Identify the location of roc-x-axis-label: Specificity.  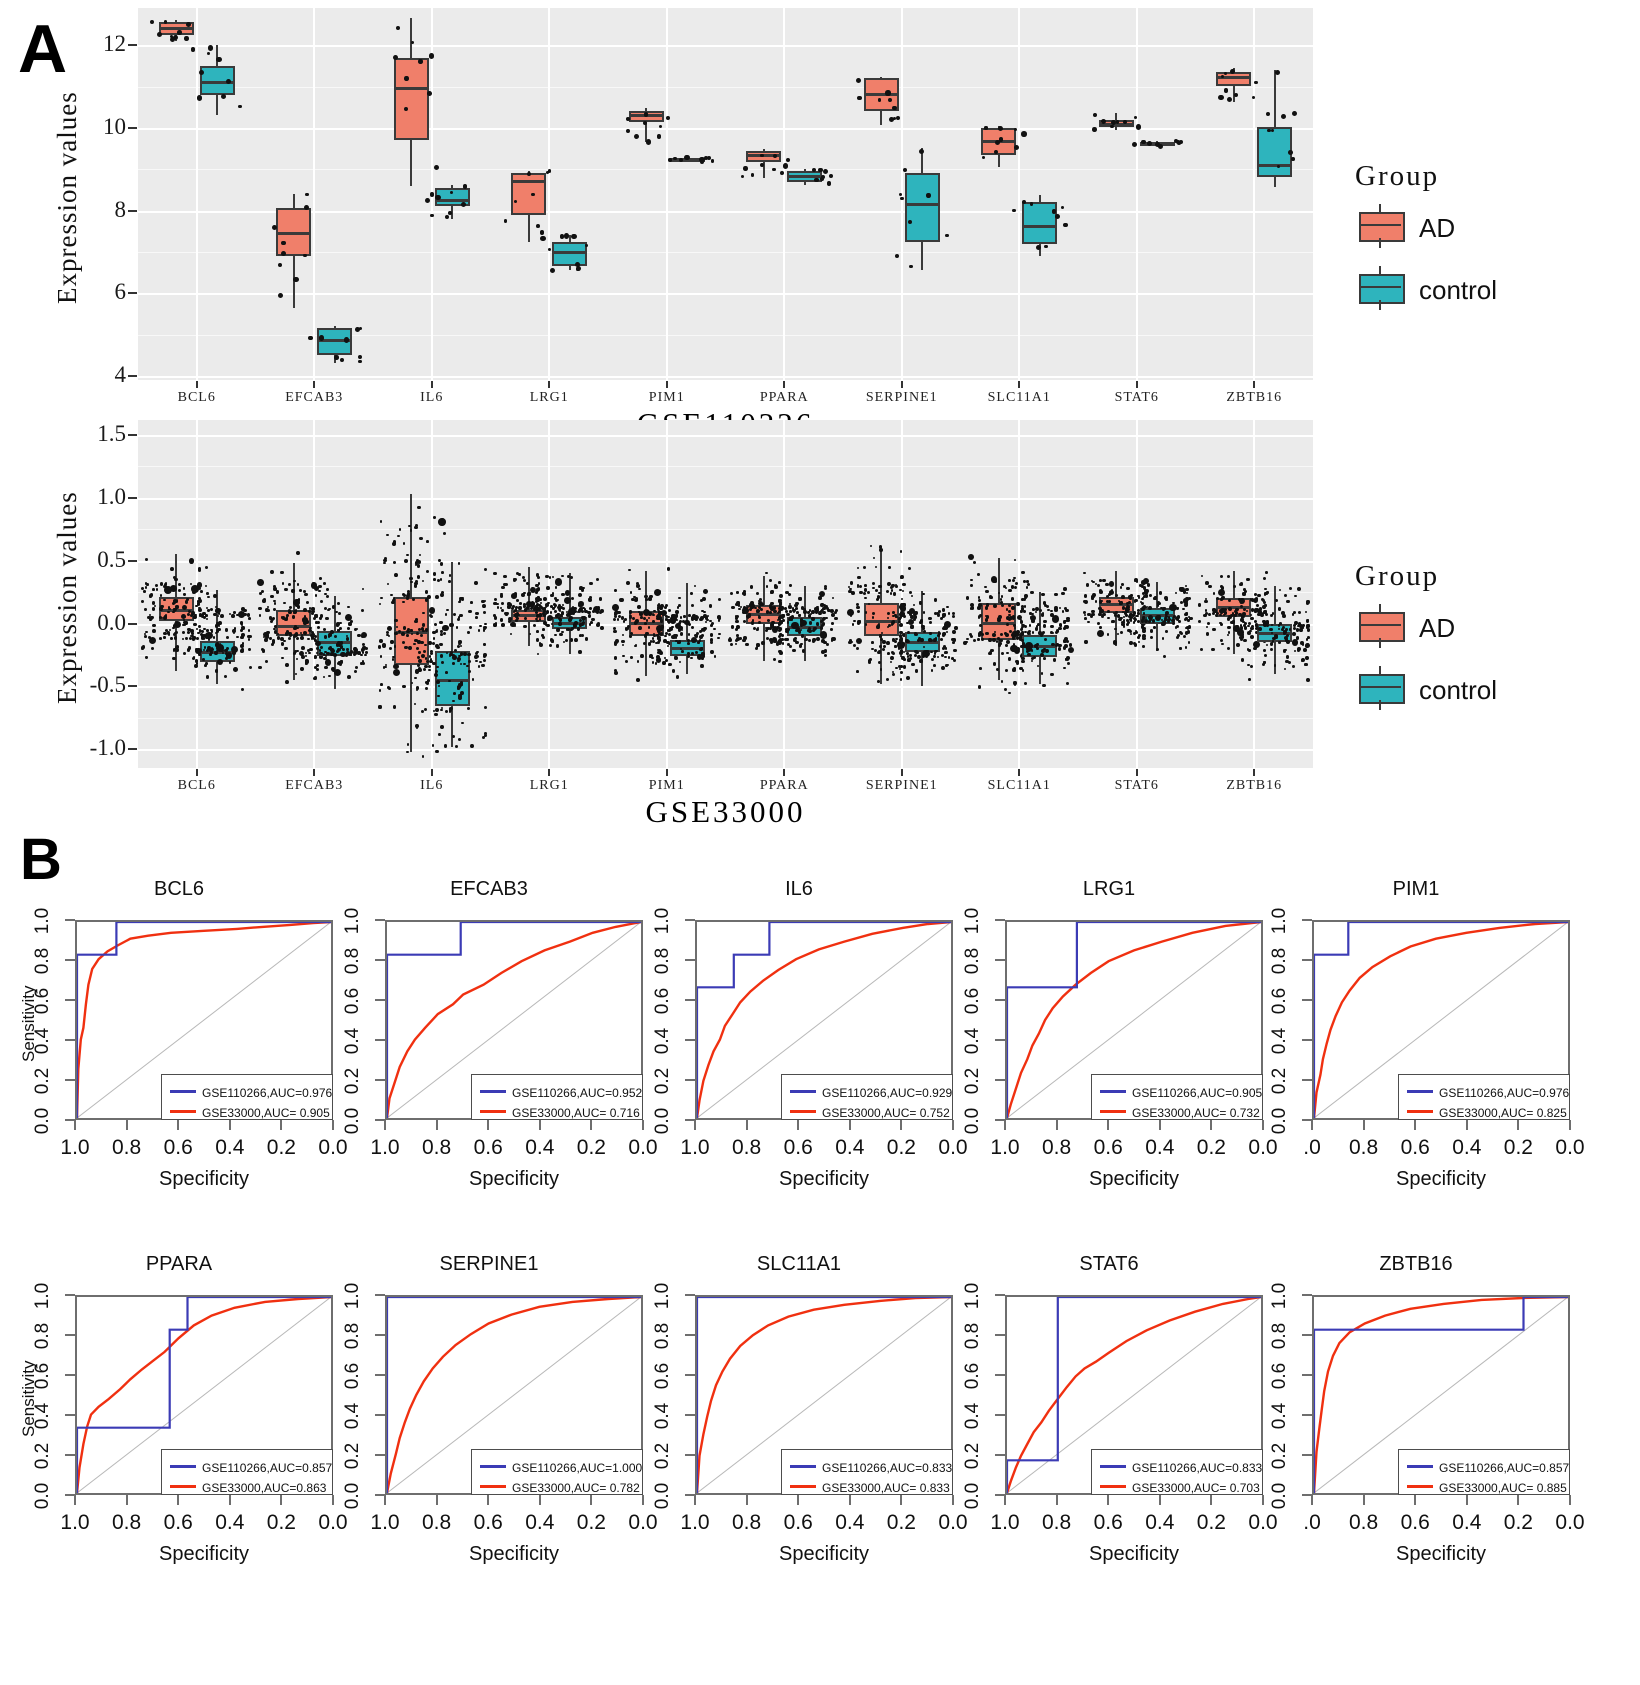
(1134, 1179).